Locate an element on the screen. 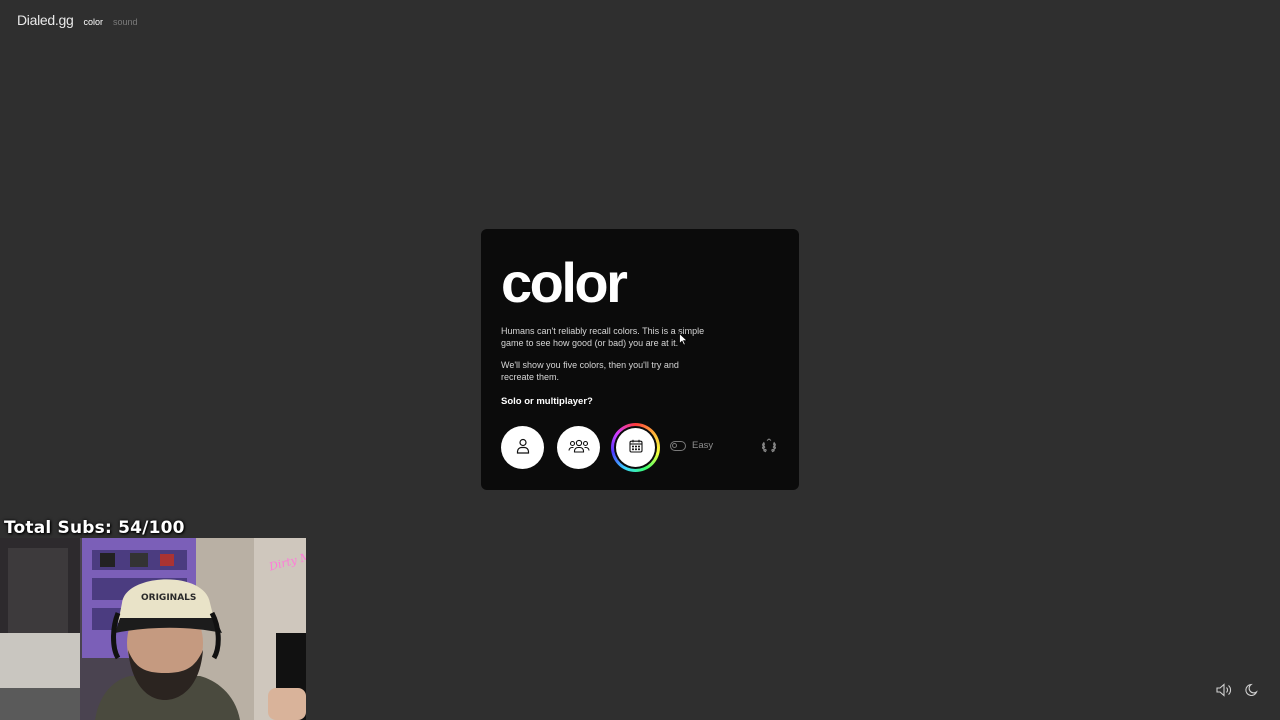 The width and height of the screenshot is (1280, 720). nav-link-color: color is located at coordinates (93, 22).